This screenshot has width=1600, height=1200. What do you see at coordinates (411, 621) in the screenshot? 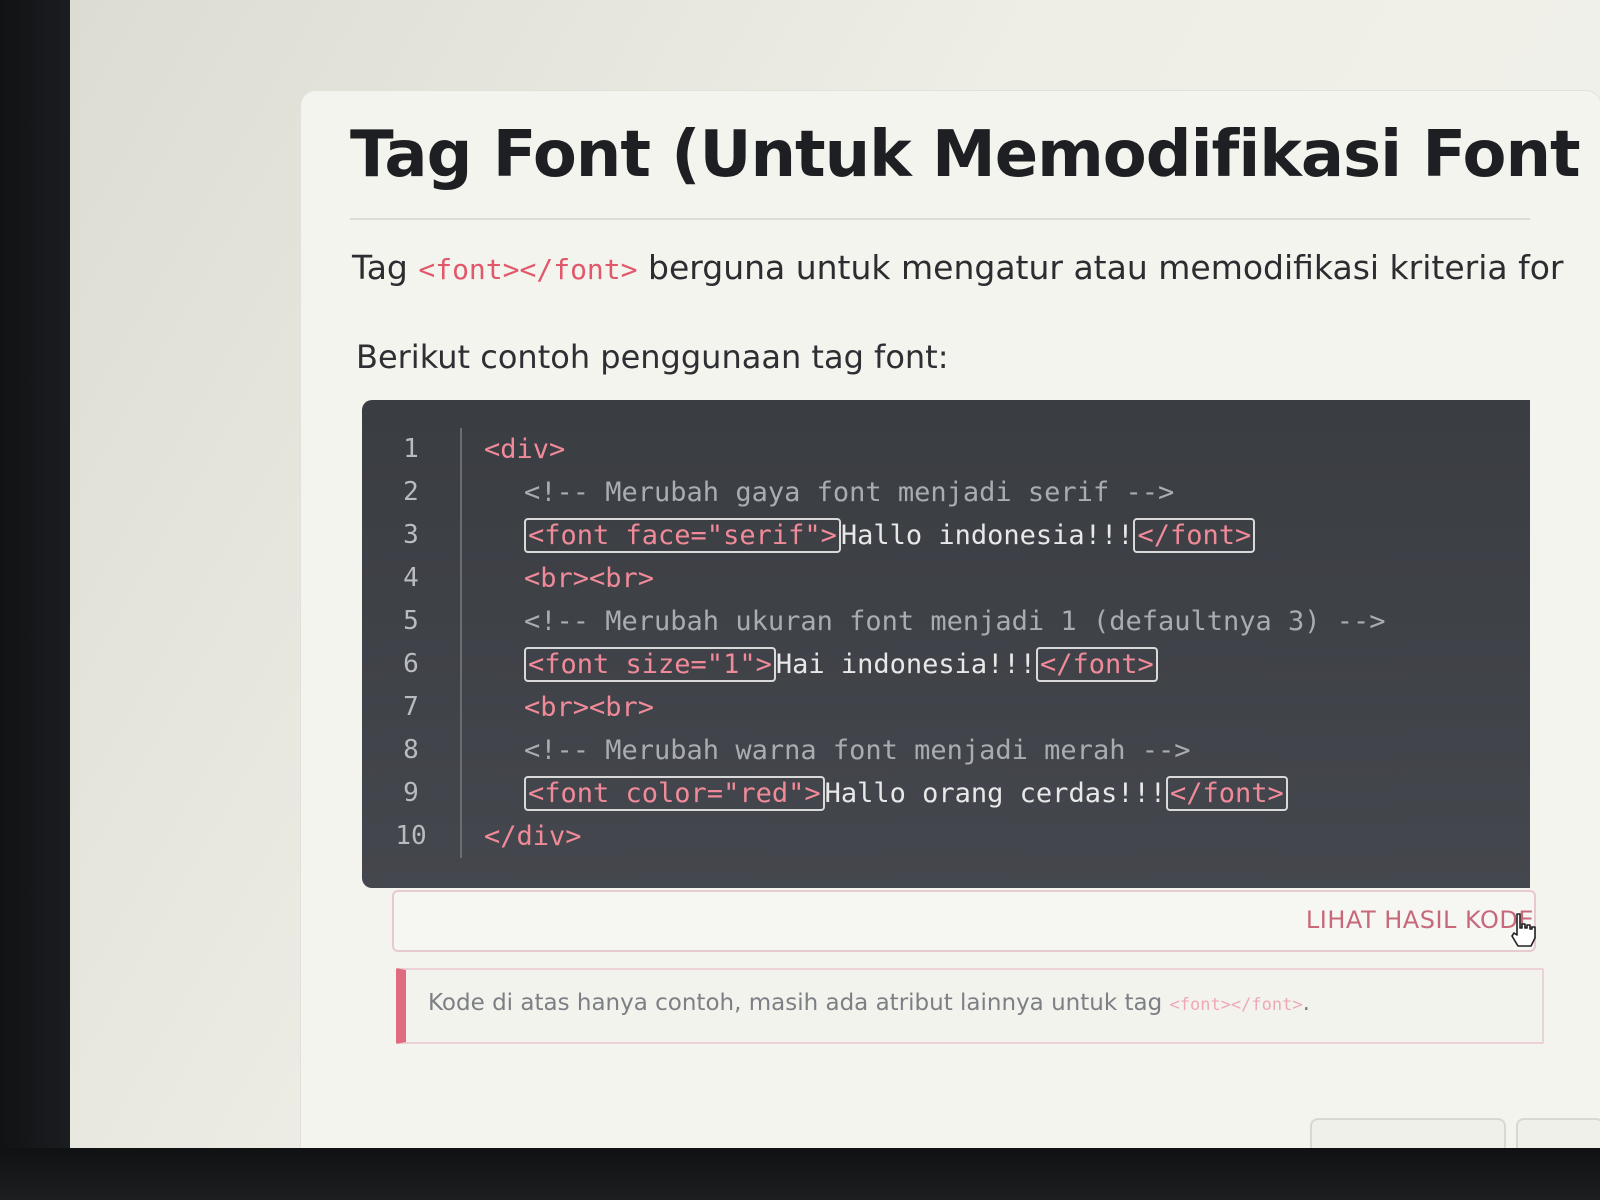
I see `line-number: 5` at bounding box center [411, 621].